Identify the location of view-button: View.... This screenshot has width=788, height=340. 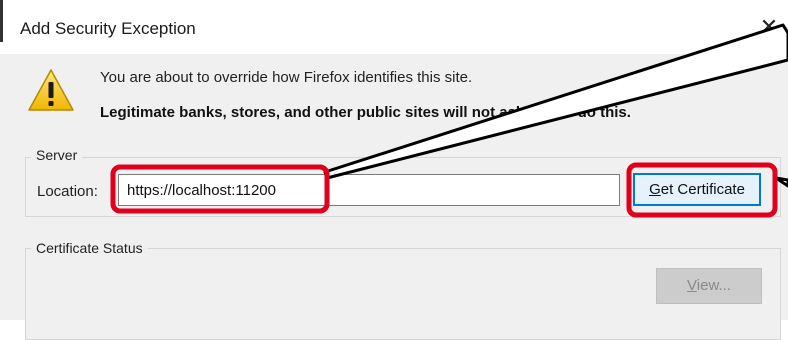
(709, 286).